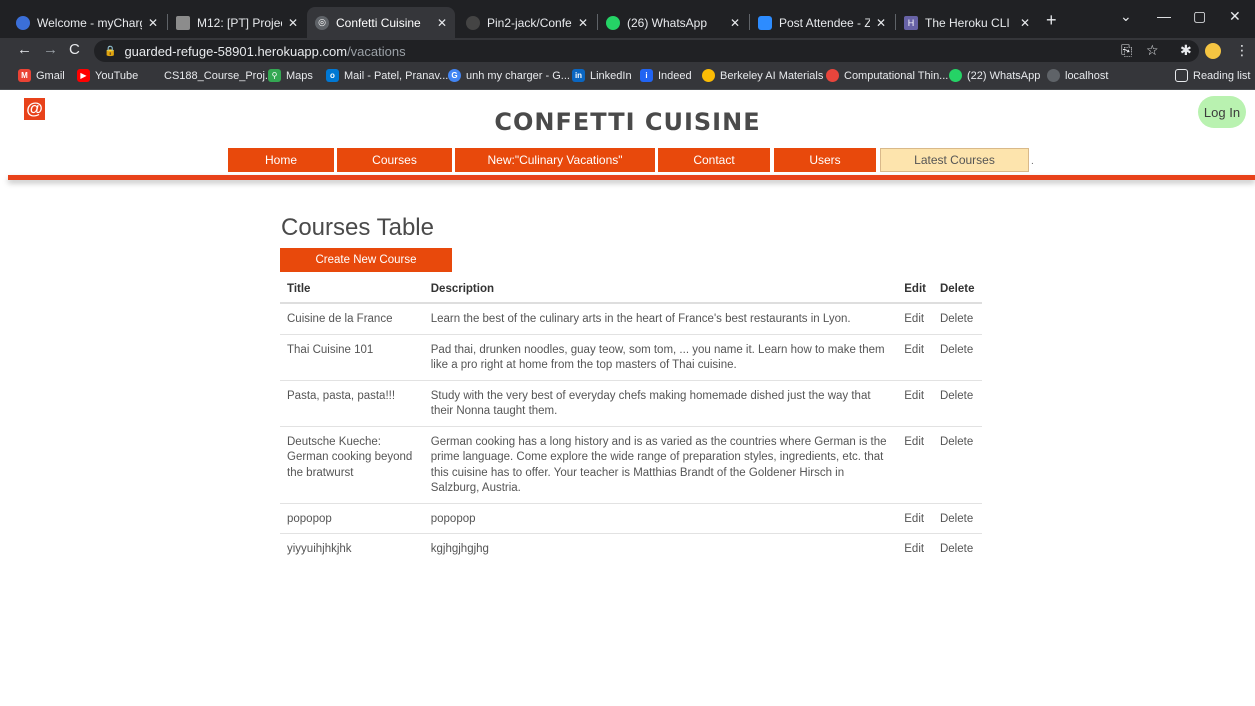 The width and height of the screenshot is (1255, 706). Describe the element at coordinates (376, 51) in the screenshot. I see `url-path: /vacations` at that location.